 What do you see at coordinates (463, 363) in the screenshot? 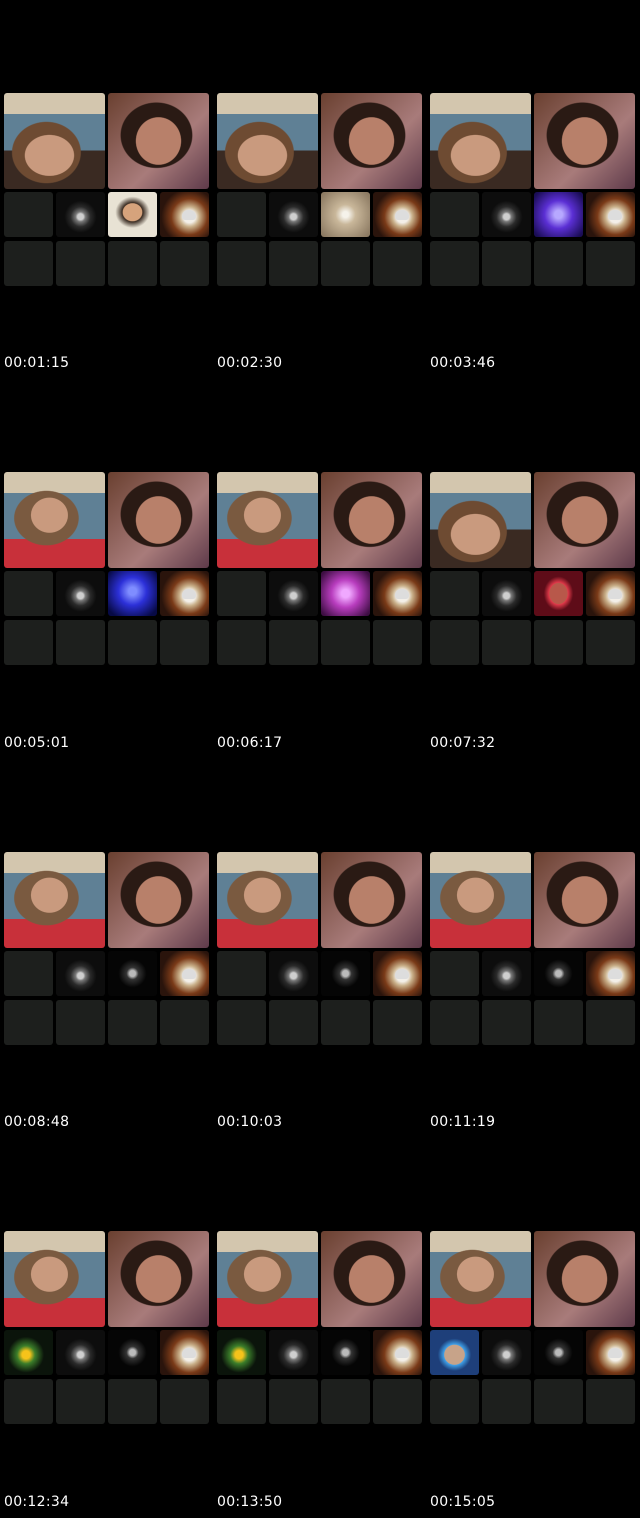
I see `timestamp-label: 00:03:46` at bounding box center [463, 363].